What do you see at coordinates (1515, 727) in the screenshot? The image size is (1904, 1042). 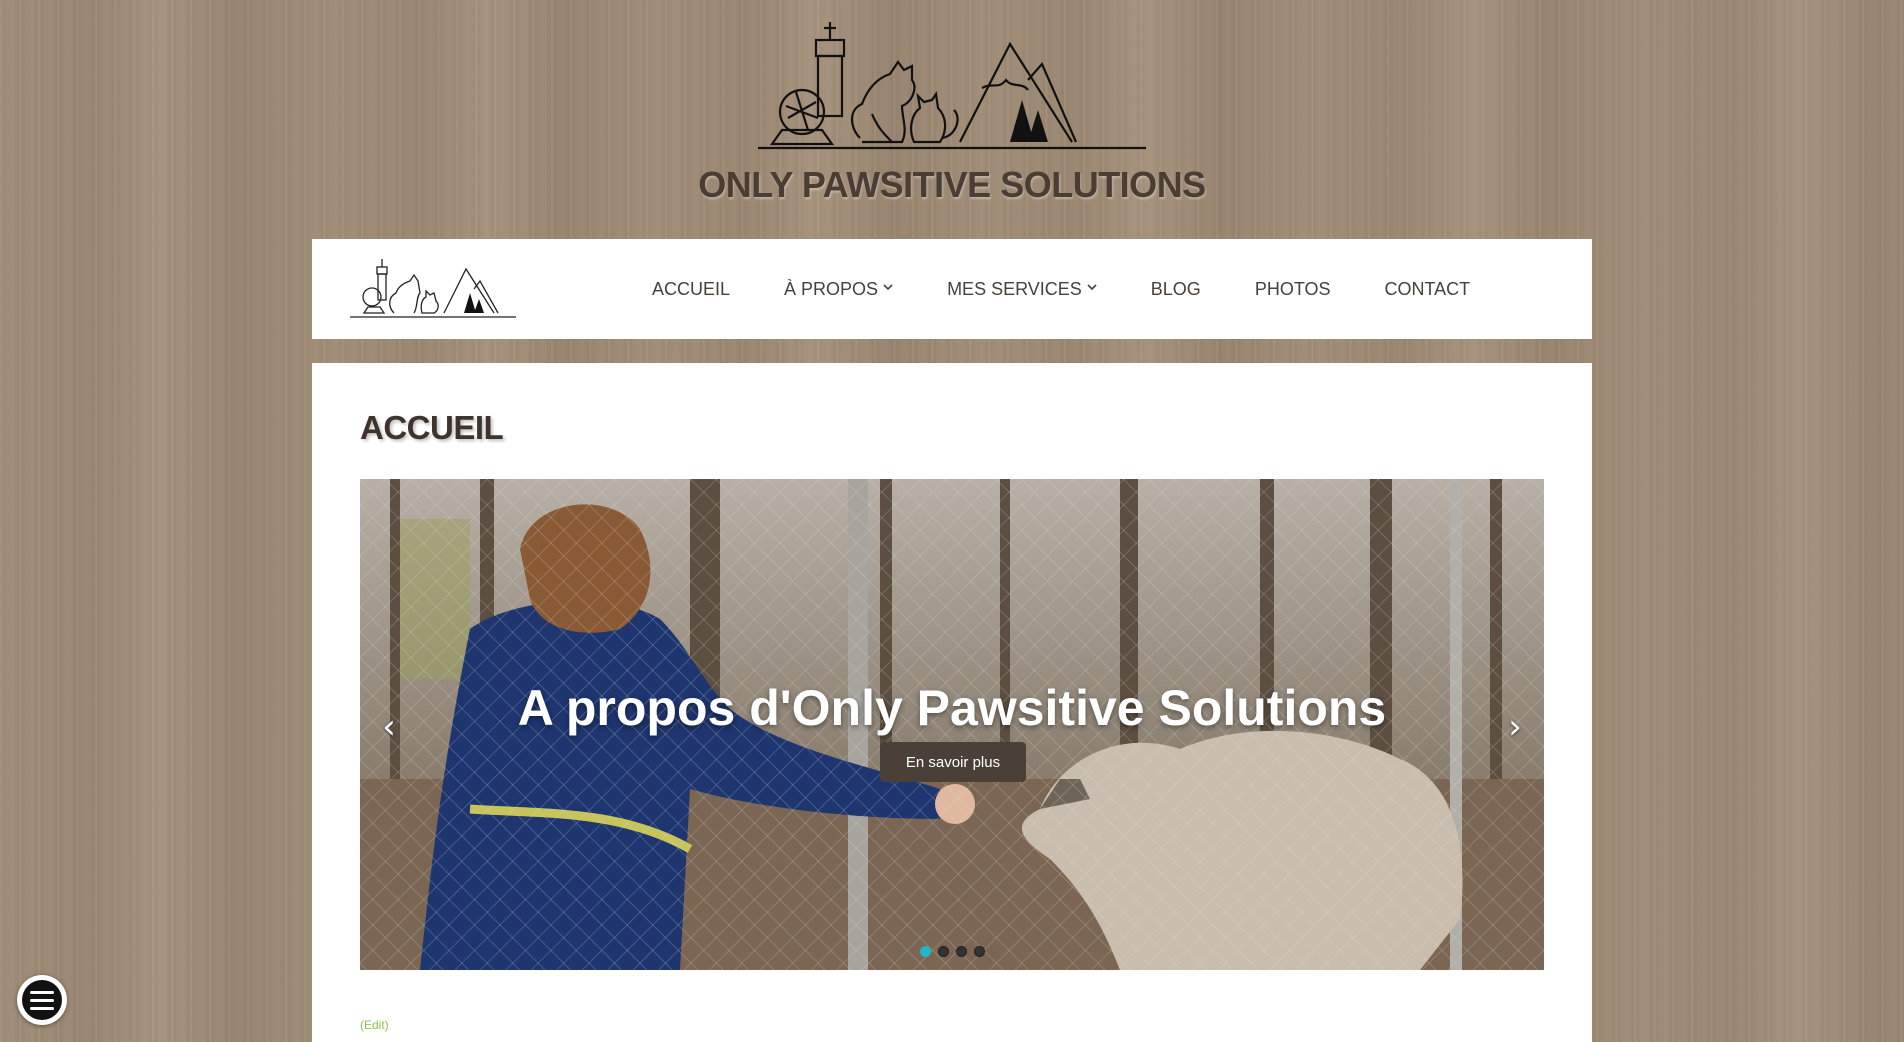 I see `chevron-right-icon: ›` at bounding box center [1515, 727].